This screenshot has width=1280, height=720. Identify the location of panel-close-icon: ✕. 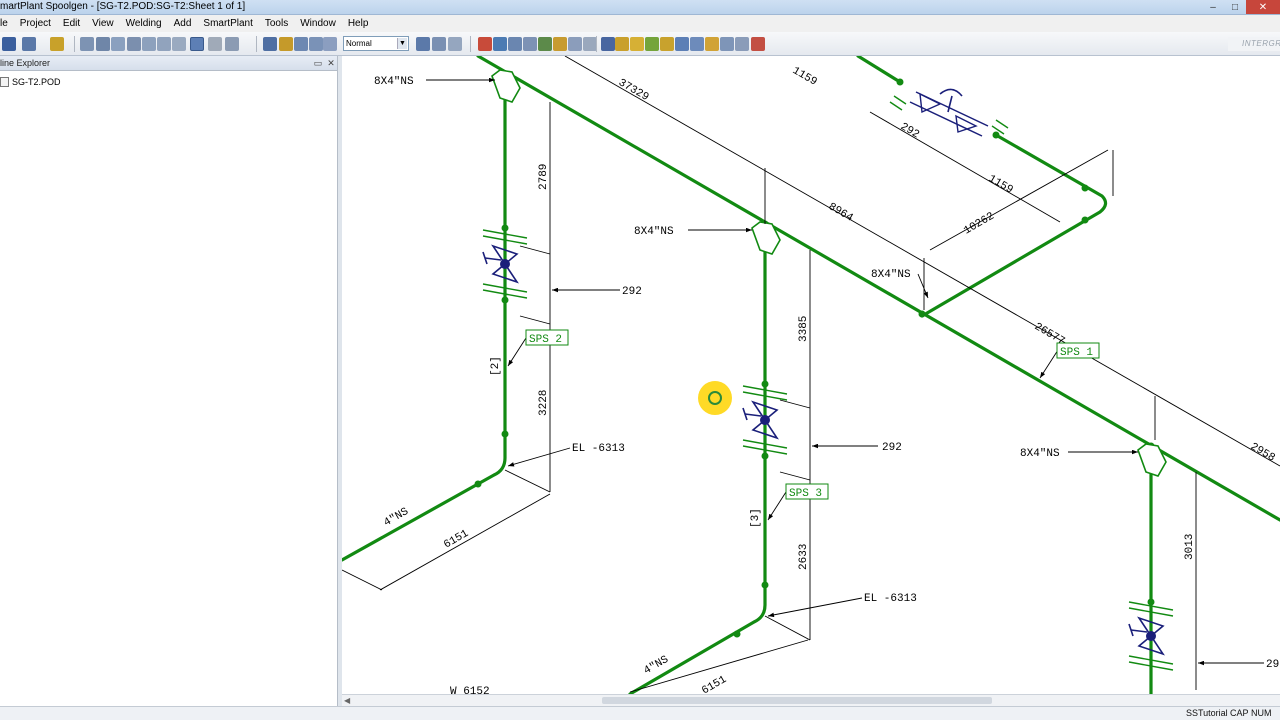
(331, 63).